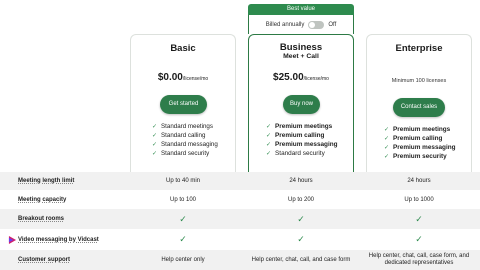 This screenshot has height=270, width=480. Describe the element at coordinates (44, 260) in the screenshot. I see `row-label: Customer support` at that location.